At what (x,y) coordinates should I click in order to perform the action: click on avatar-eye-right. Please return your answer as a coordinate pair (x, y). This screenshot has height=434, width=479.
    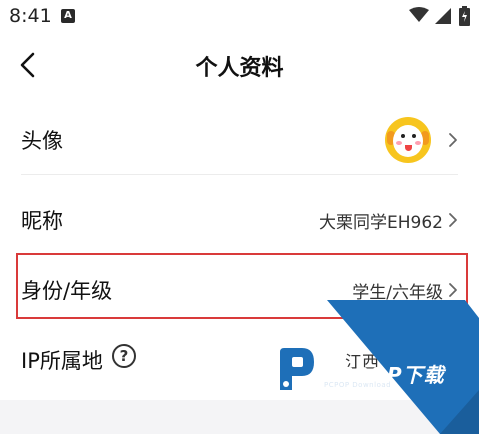
    Looking at the image, I should click on (414, 136).